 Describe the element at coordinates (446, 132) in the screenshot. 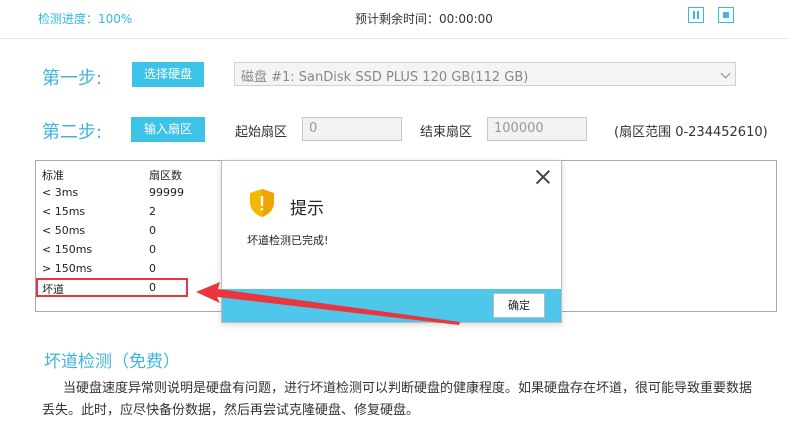

I see `end-sector-label: 结束扇区` at that location.